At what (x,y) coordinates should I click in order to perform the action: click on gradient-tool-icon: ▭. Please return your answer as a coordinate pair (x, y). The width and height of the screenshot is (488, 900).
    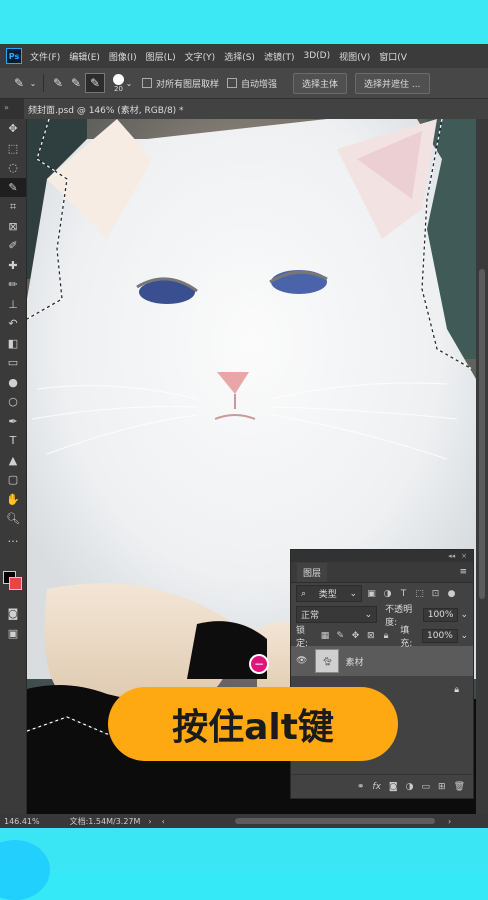
    Looking at the image, I should click on (13, 363).